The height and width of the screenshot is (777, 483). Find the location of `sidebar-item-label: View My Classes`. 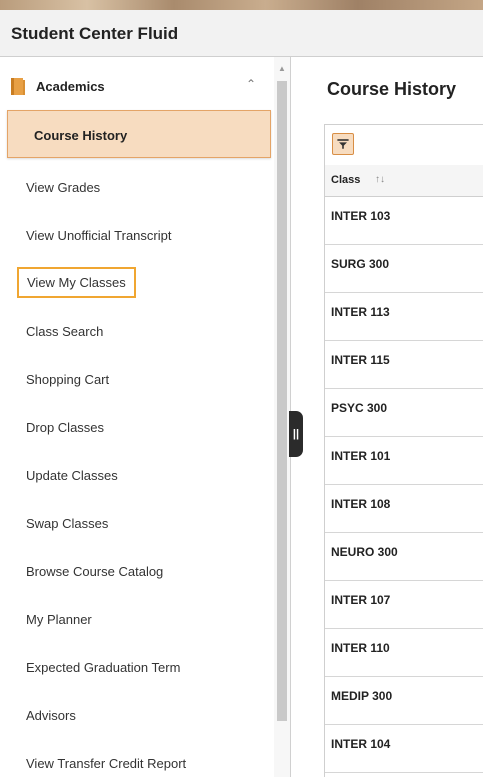

sidebar-item-label: View My Classes is located at coordinates (76, 282).